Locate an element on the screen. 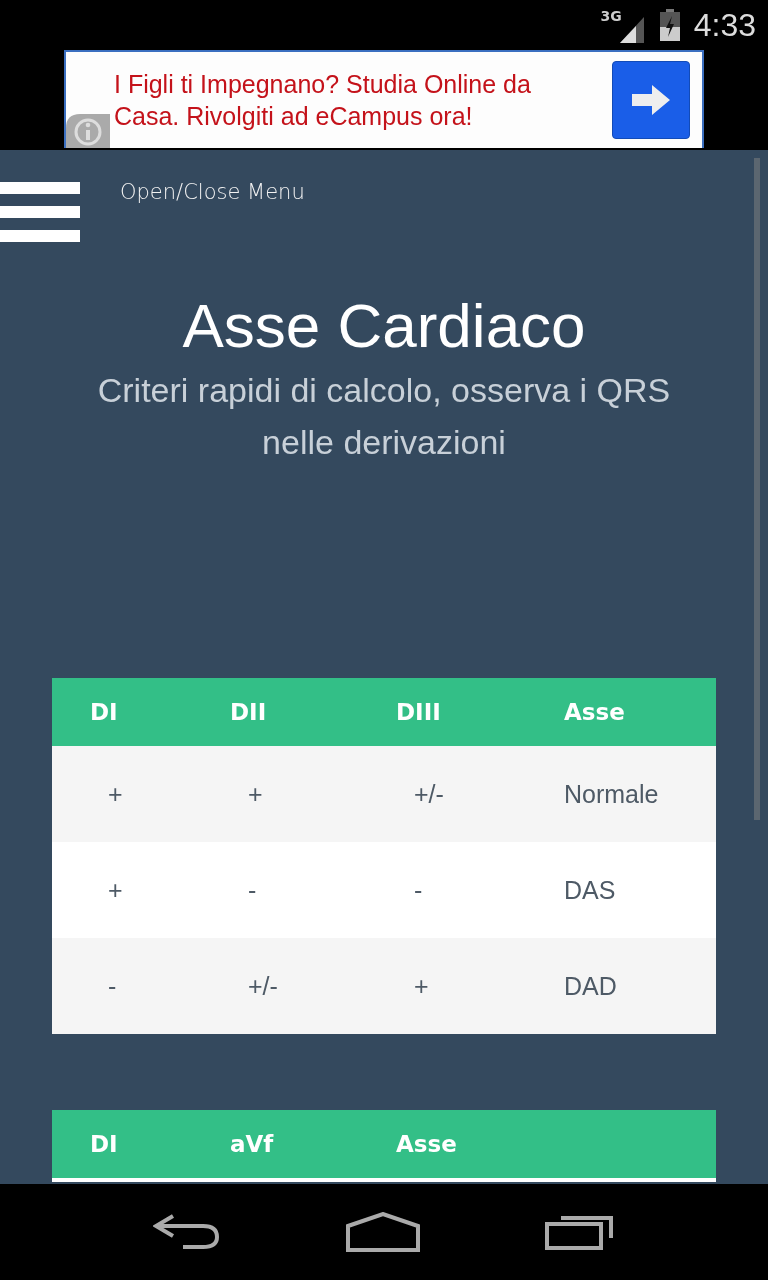  column-header: DII is located at coordinates (248, 712).